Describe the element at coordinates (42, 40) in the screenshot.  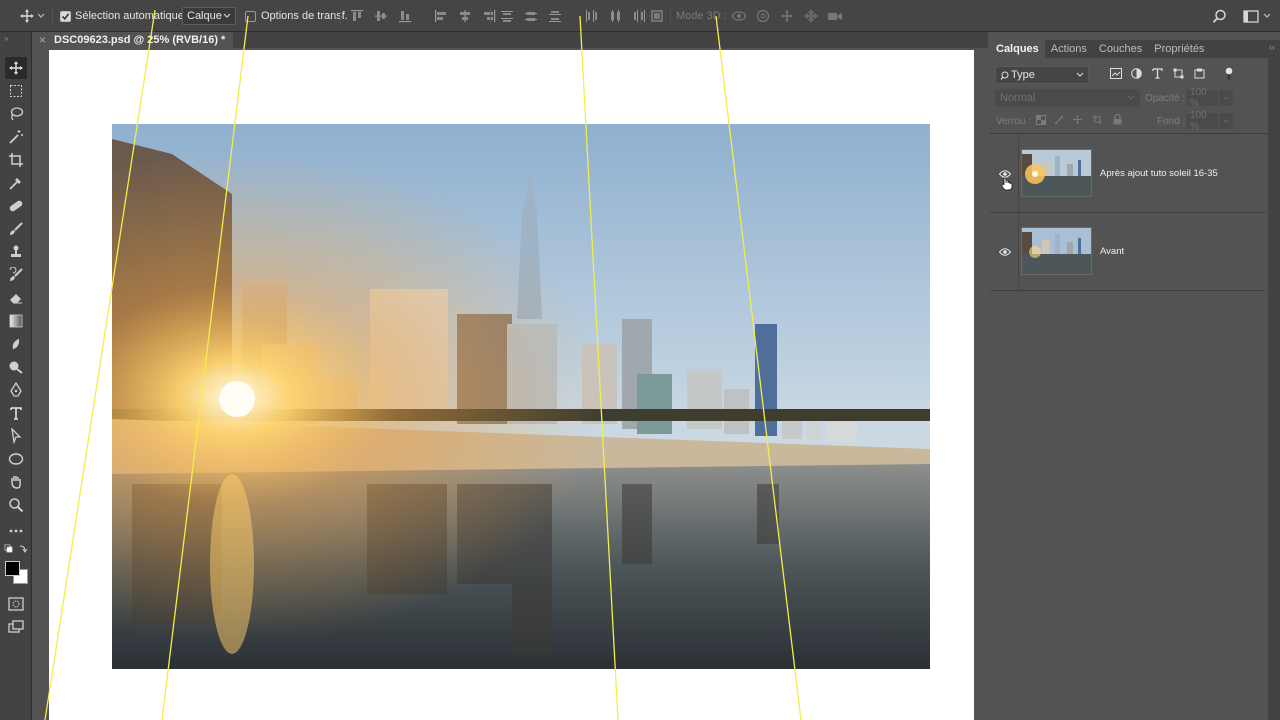
I see `close-tab-button: ×` at that location.